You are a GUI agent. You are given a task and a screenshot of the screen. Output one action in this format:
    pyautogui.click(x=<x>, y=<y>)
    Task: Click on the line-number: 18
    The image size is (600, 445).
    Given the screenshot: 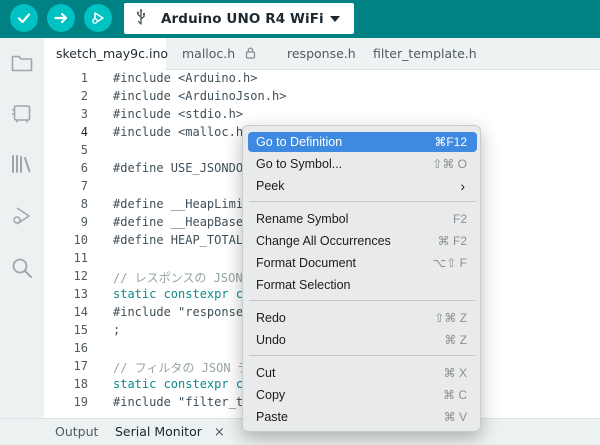 What is the action you would take?
    pyautogui.click(x=80, y=384)
    